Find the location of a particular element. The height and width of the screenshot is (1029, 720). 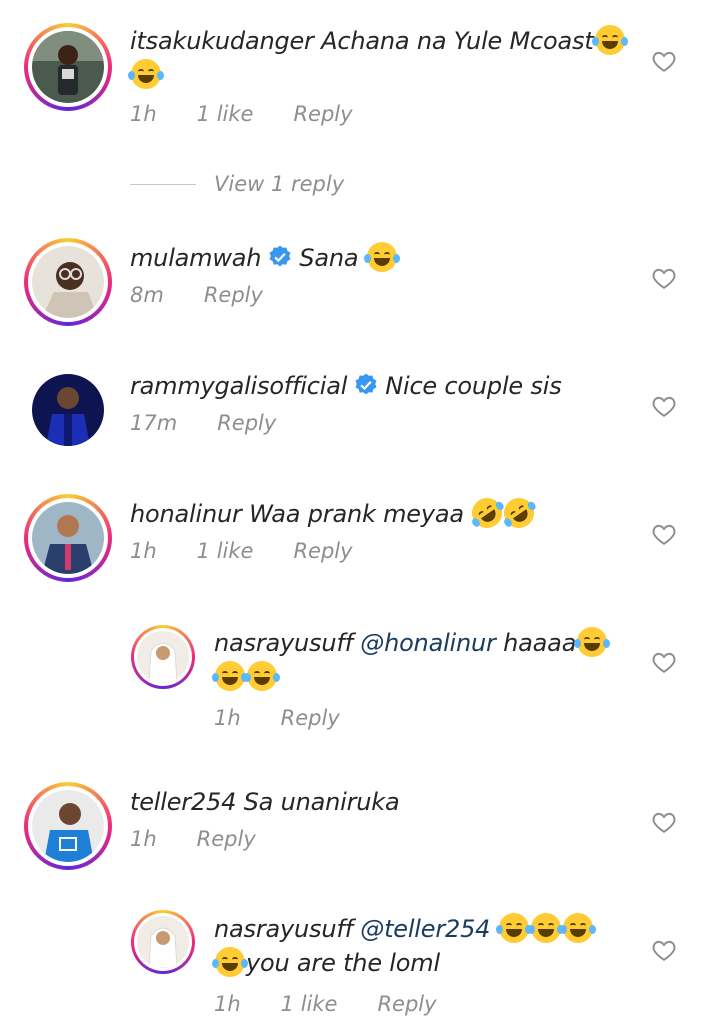

comment-username: mulamwah is located at coordinates (195, 258).